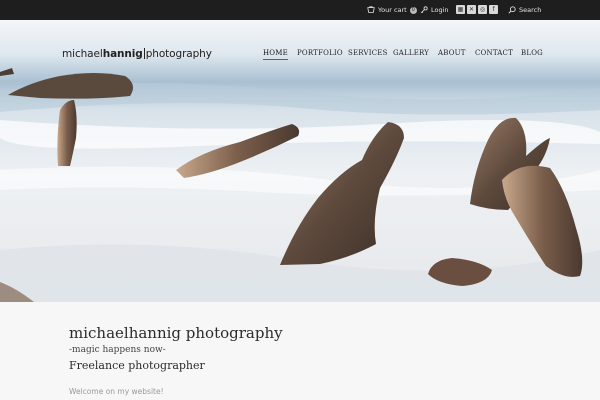 This screenshot has height=400, width=600. What do you see at coordinates (371, 9) in the screenshot?
I see `cart-icon` at bounding box center [371, 9].